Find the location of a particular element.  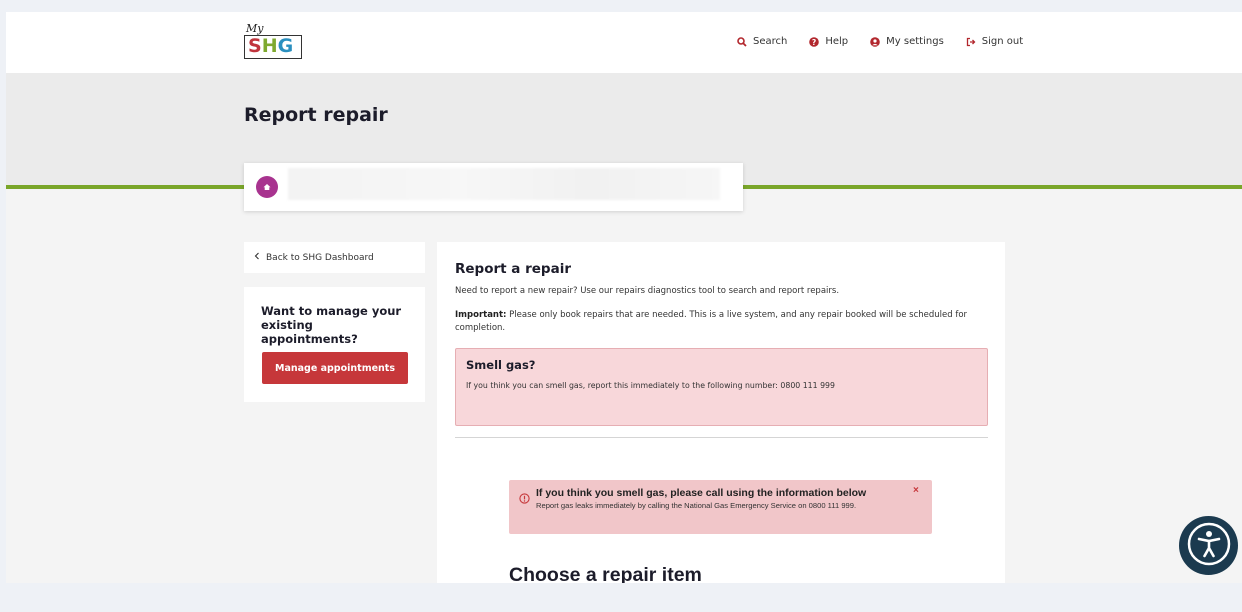

accessibility-icon is located at coordinates (1209, 546).